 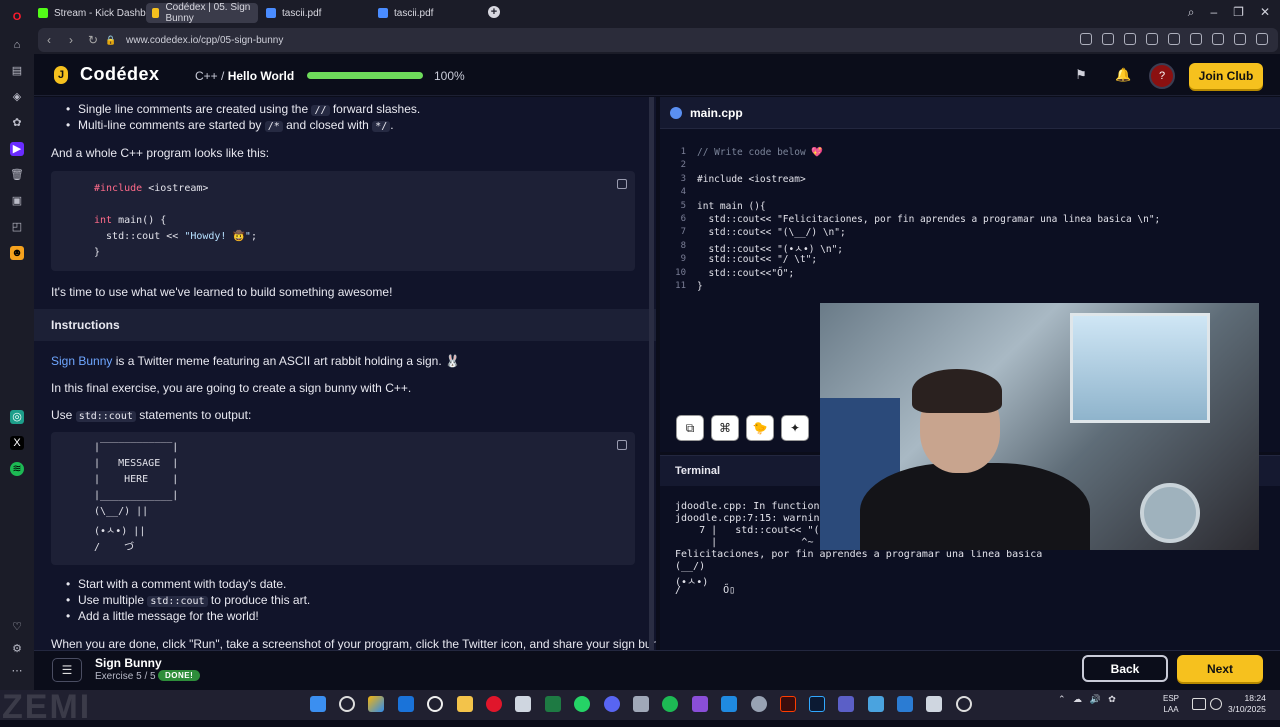 I want to click on whatsapp-icon, so click(x=582, y=704).